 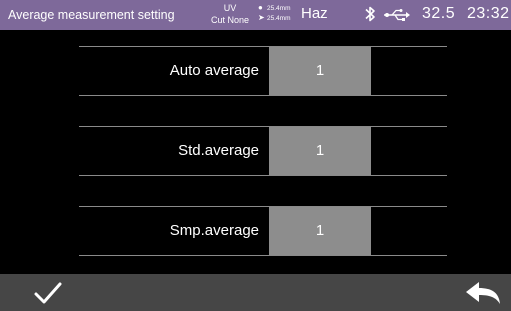 What do you see at coordinates (279, 8) in the screenshot?
I see `thickness-value-1: 25.4mm` at bounding box center [279, 8].